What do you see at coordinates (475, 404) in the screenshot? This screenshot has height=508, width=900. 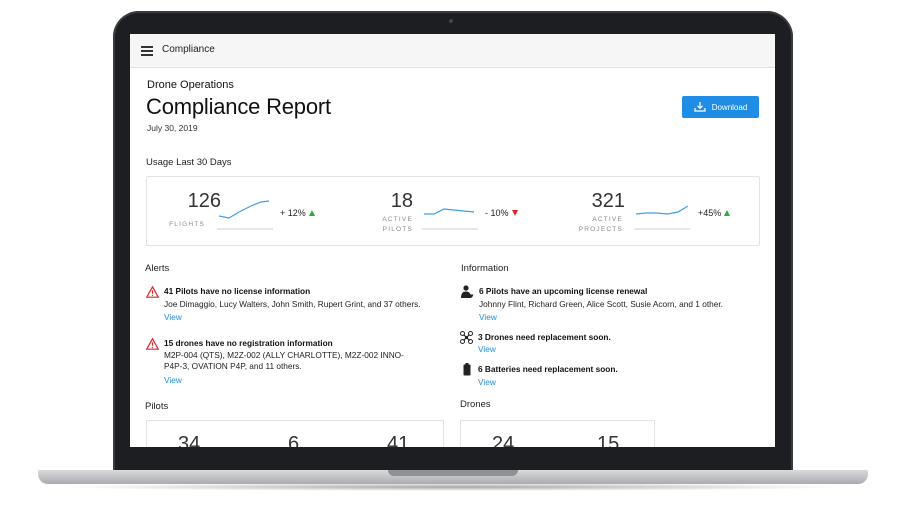 I see `drones-heading: Drones` at bounding box center [475, 404].